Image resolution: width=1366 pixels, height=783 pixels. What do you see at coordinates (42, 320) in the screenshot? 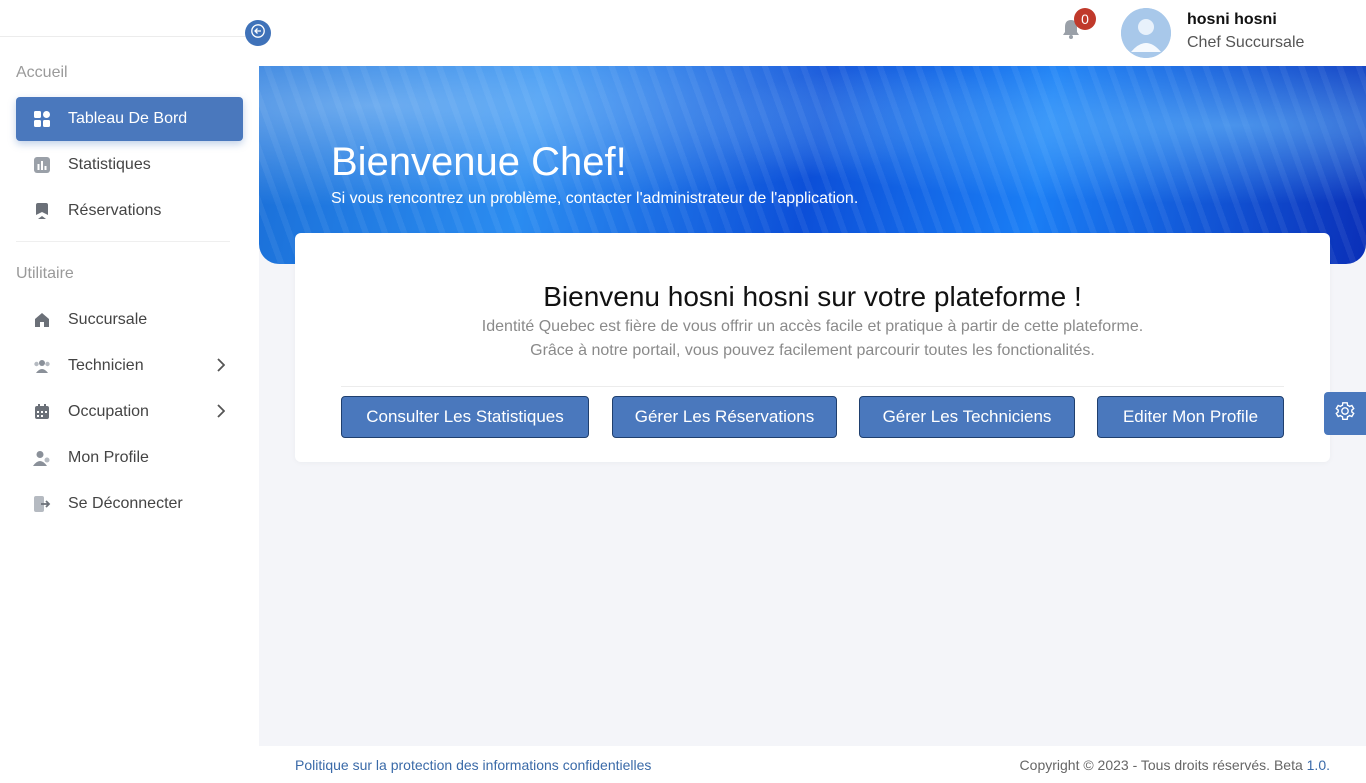
I see `home-icon` at bounding box center [42, 320].